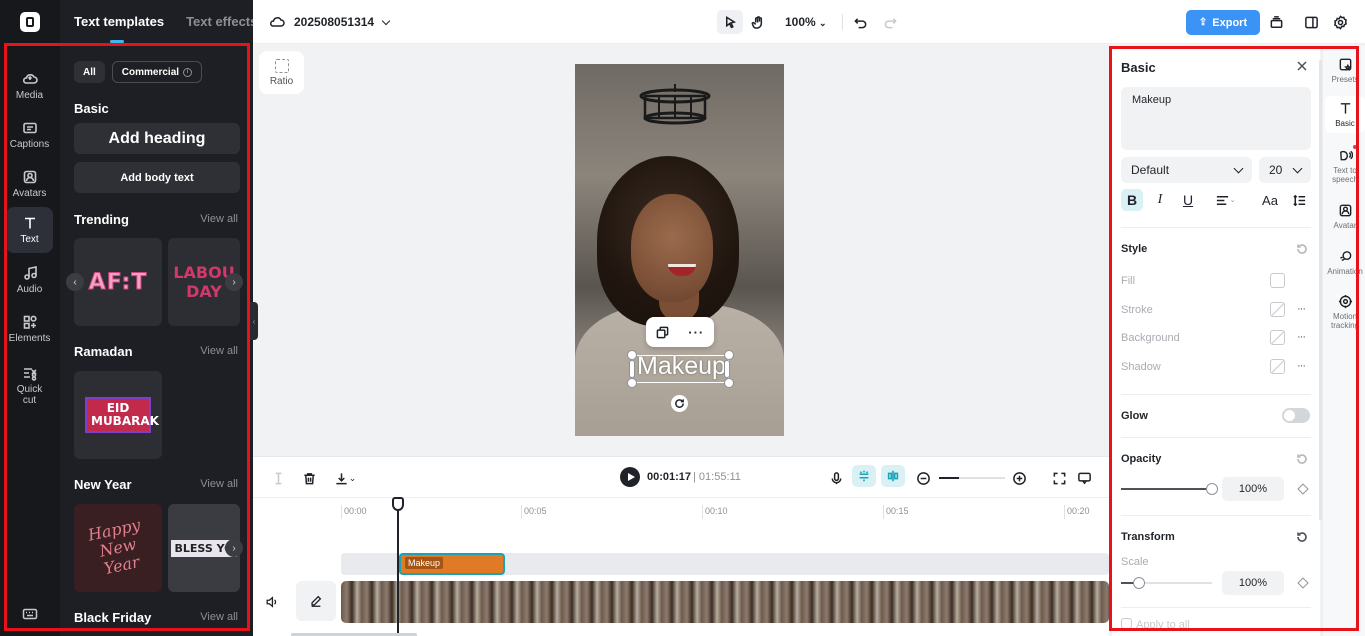 The image size is (1365, 636). What do you see at coordinates (1296, 415) in the screenshot?
I see `glow-toggle` at bounding box center [1296, 415].